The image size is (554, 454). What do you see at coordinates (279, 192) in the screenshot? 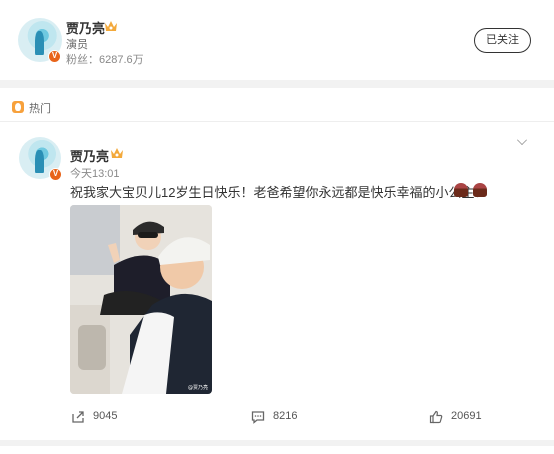
I see `post-text: 祝我家大宝贝儿12岁生日快乐！老爸希望你永远都是快乐幸福的小公主！` at bounding box center [279, 192].